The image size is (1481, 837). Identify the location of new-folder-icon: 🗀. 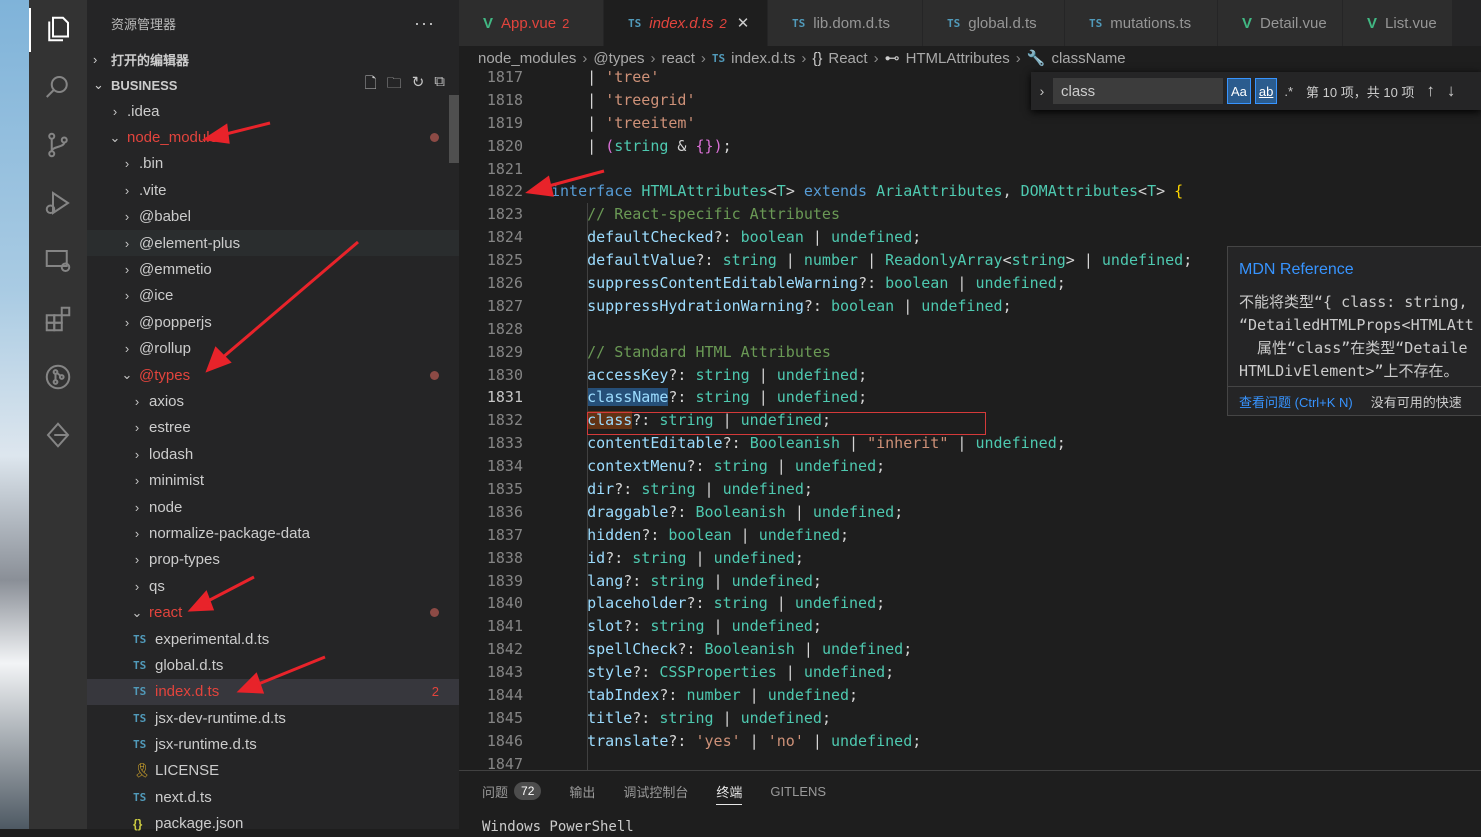
(394, 85).